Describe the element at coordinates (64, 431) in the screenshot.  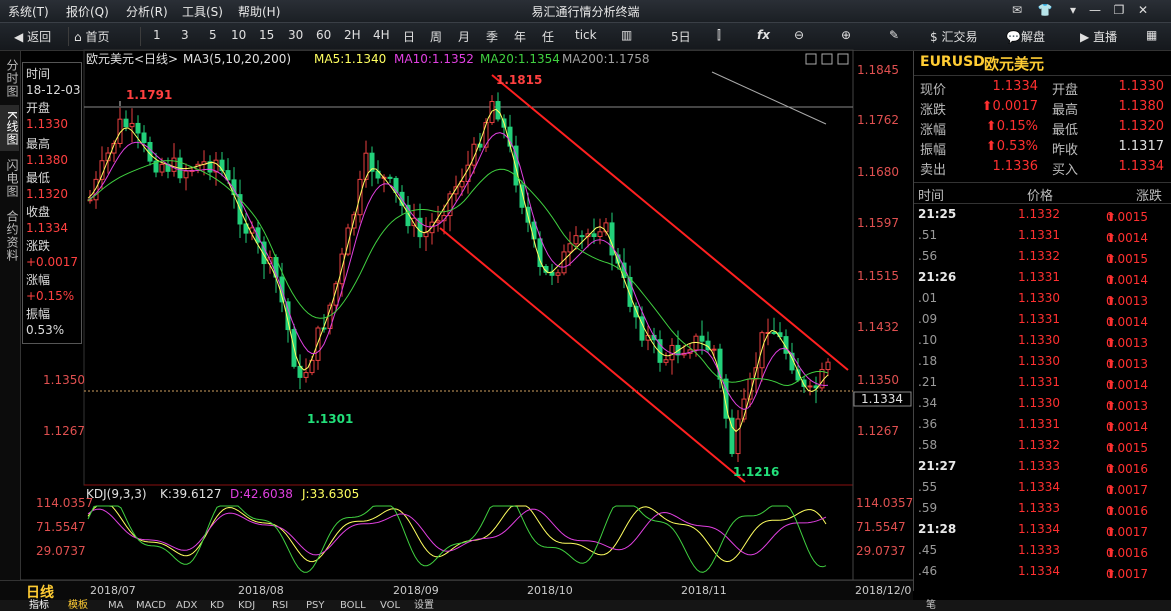
I see `left-axis-tick-2: 1.1267` at that location.